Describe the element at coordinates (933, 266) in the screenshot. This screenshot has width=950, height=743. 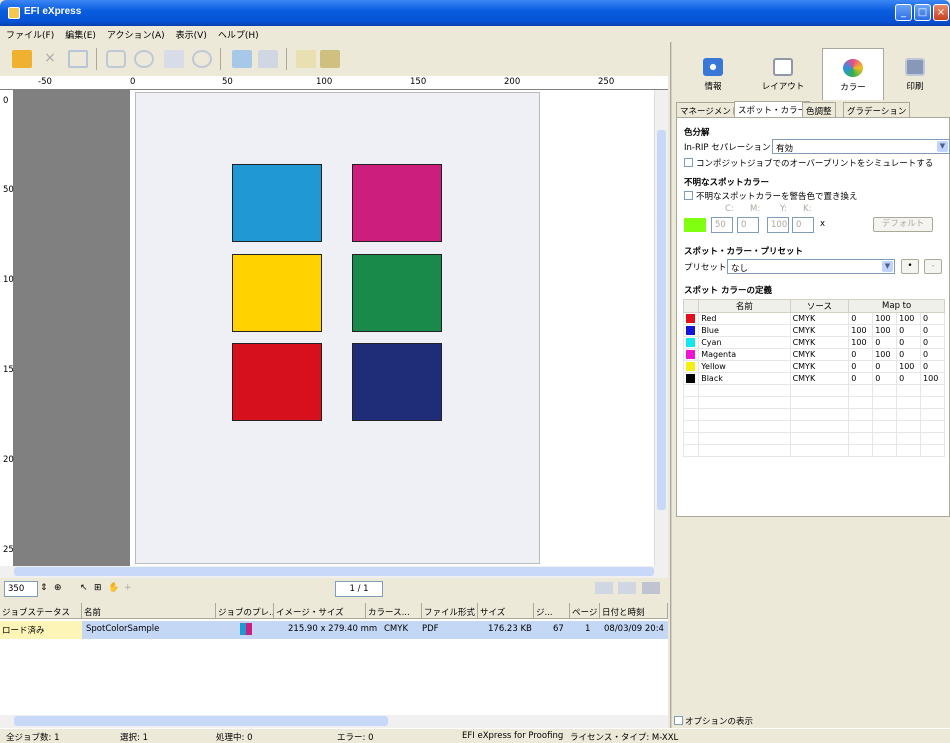
I see `preset-remove-button: -` at that location.